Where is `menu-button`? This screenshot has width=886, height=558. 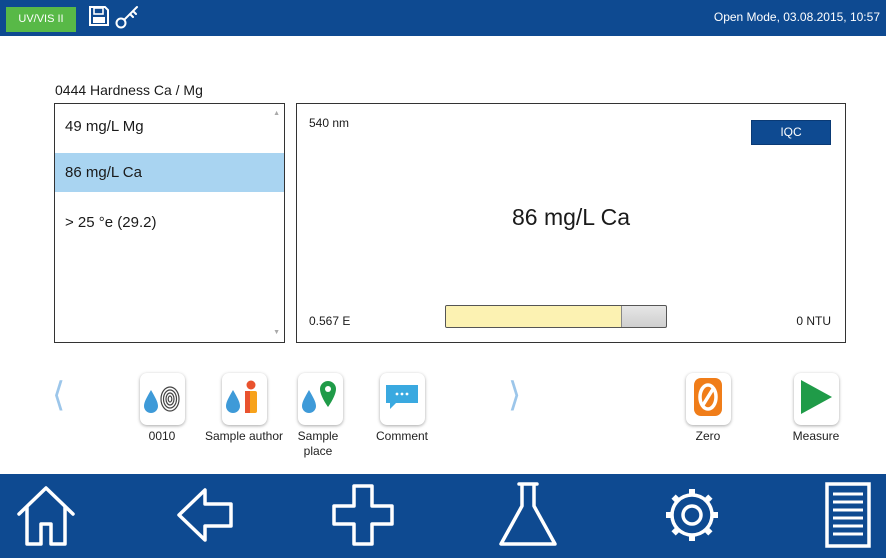
menu-button is located at coordinates (848, 517).